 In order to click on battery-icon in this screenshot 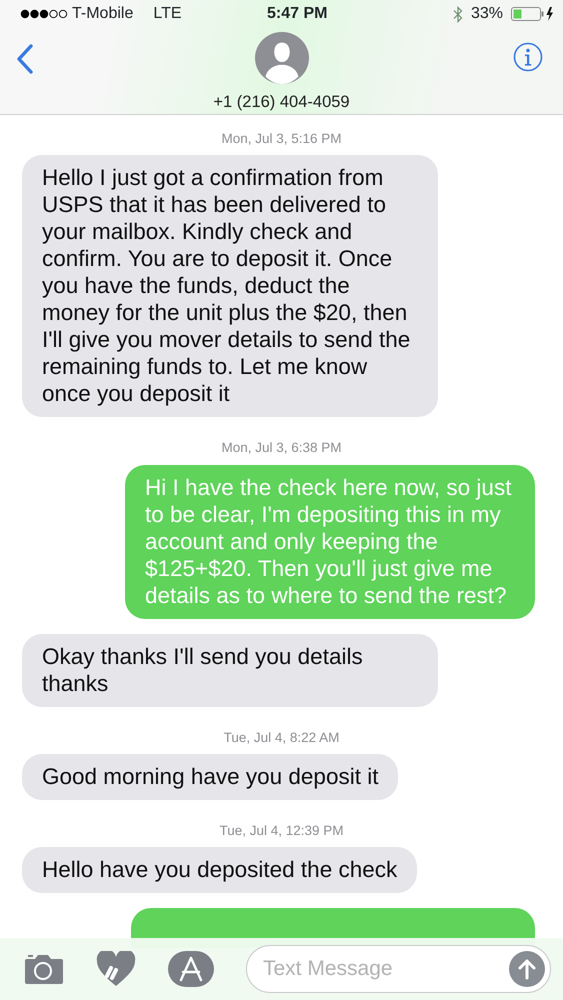, I will do `click(532, 14)`.